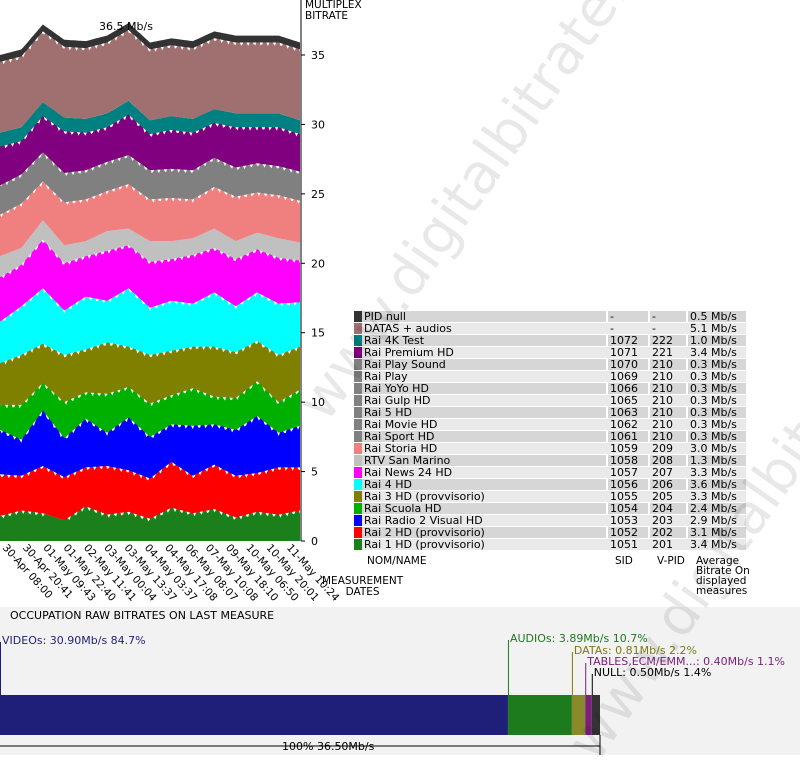 The width and height of the screenshot is (800, 772). I want to click on legend-cell-vpid: 205, so click(668, 496).